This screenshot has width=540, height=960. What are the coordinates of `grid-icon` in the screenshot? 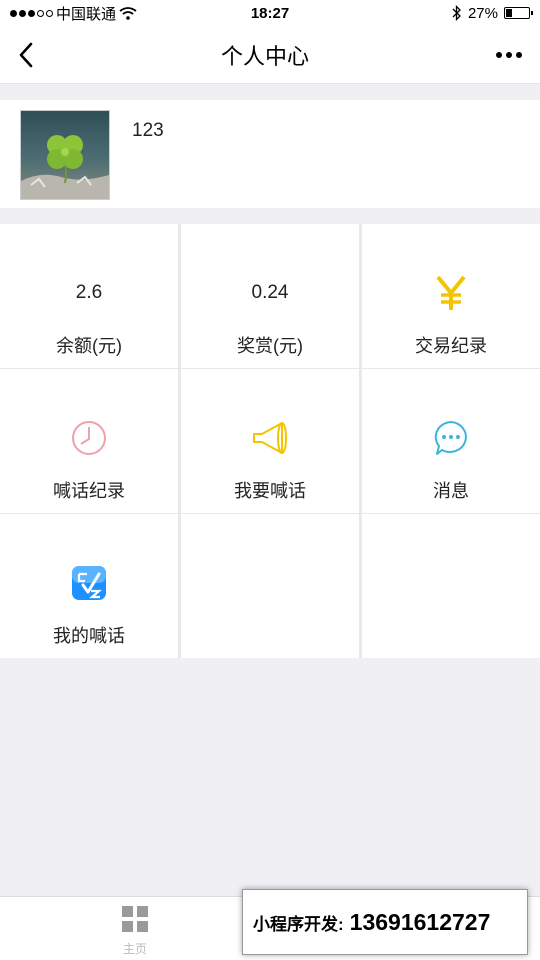 It's located at (135, 919).